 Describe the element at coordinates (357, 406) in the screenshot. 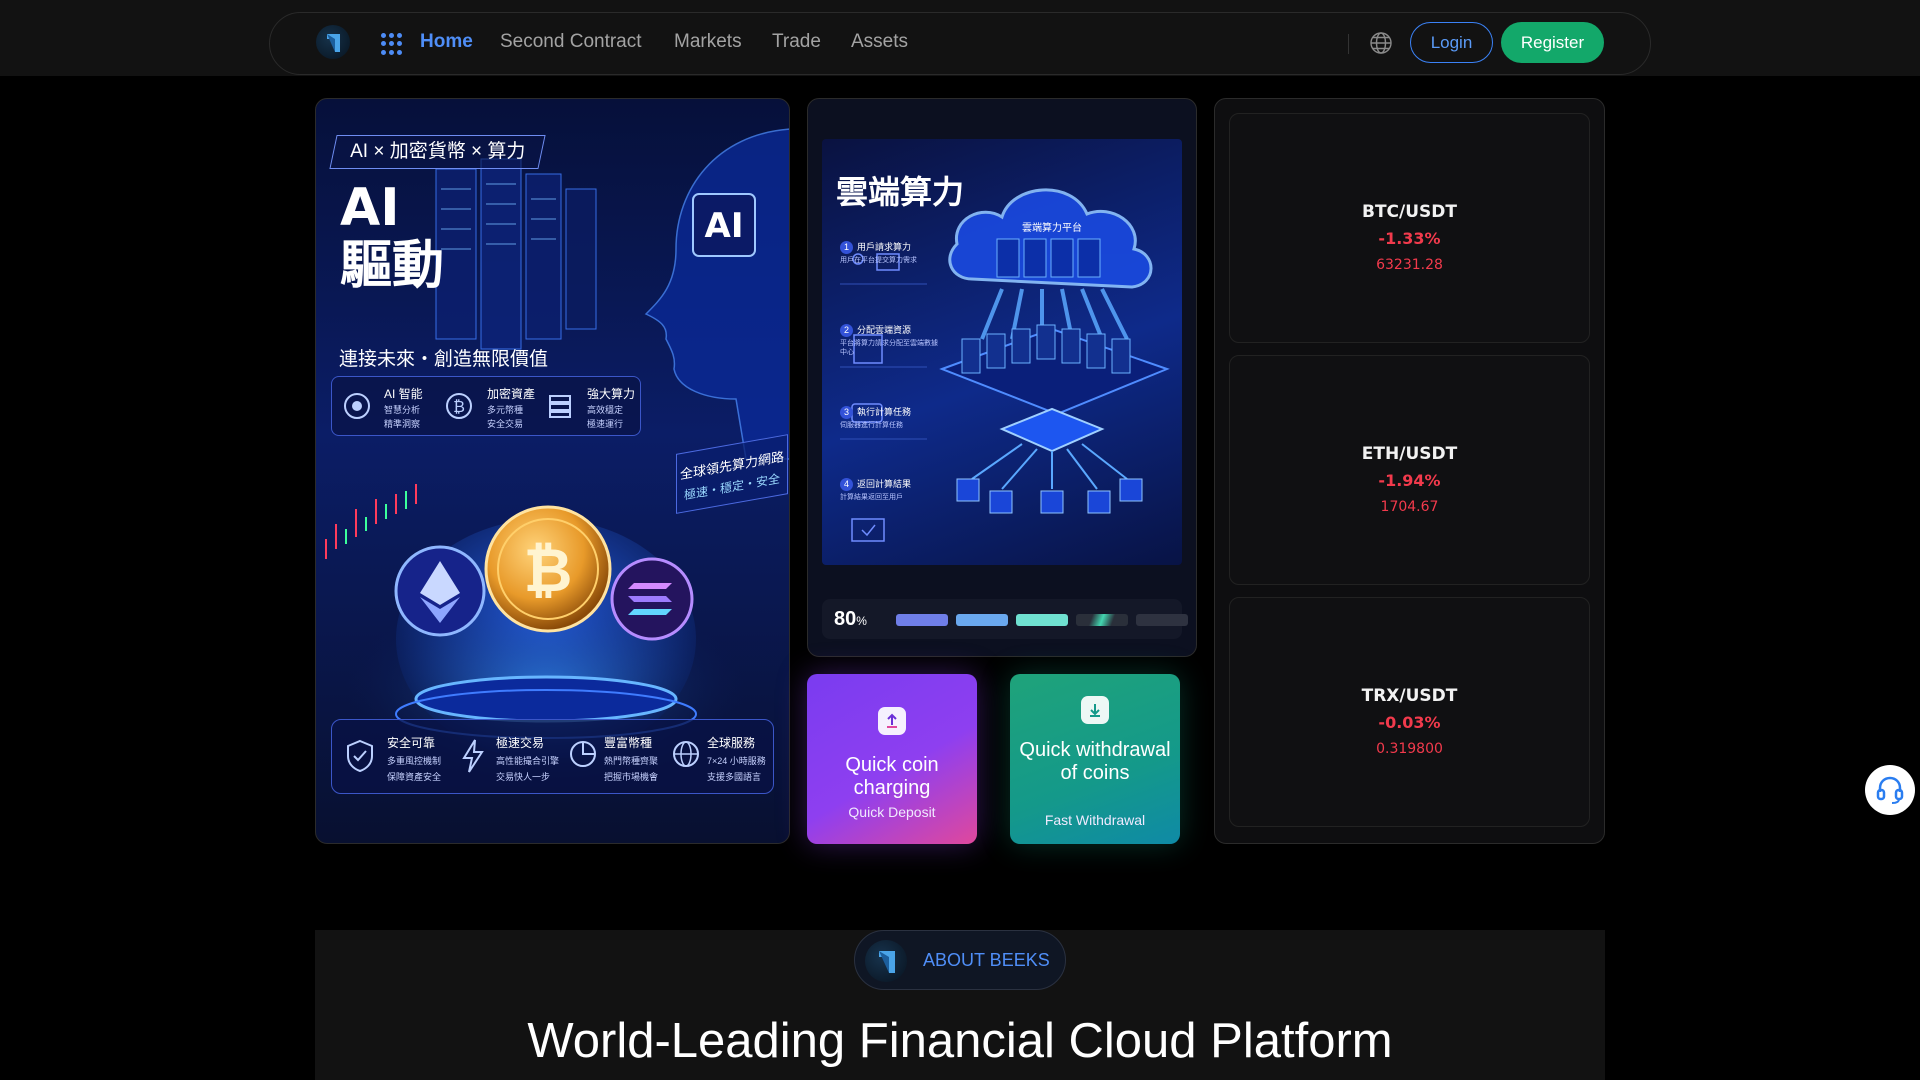

I see `ai-chip-icon` at that location.